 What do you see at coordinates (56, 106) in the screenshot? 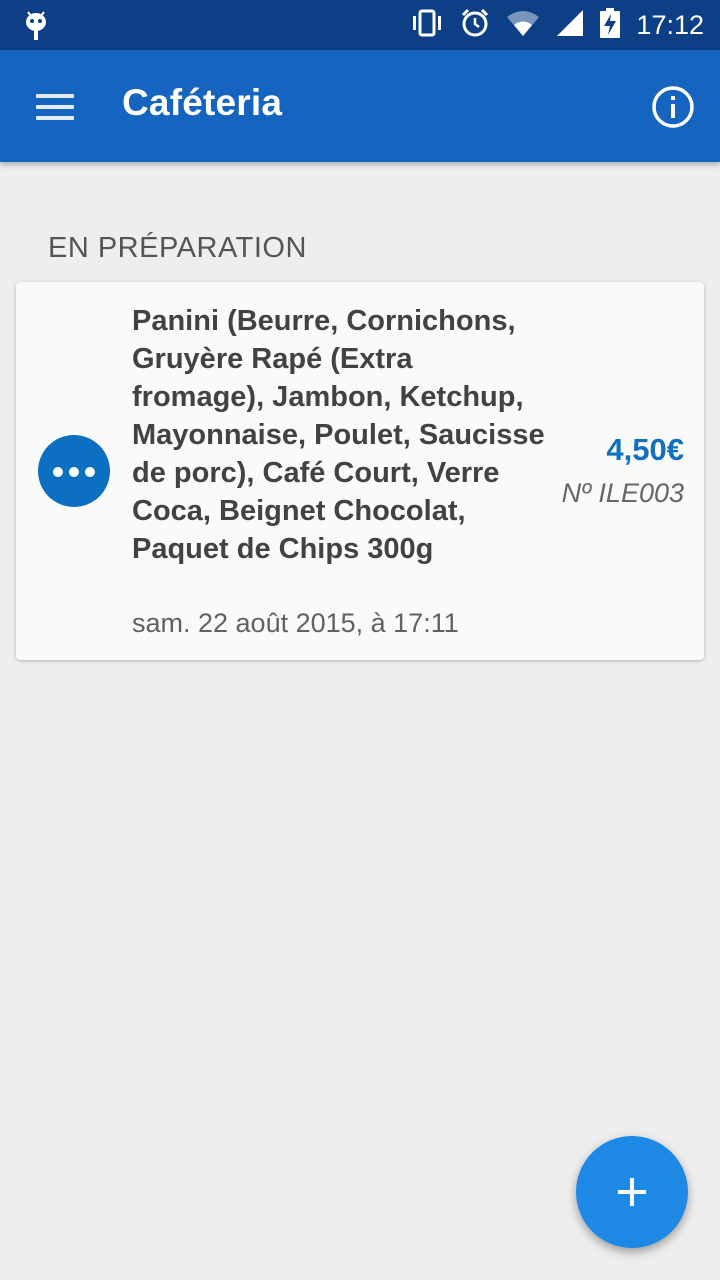
I see `hamburger-menu-icon` at bounding box center [56, 106].